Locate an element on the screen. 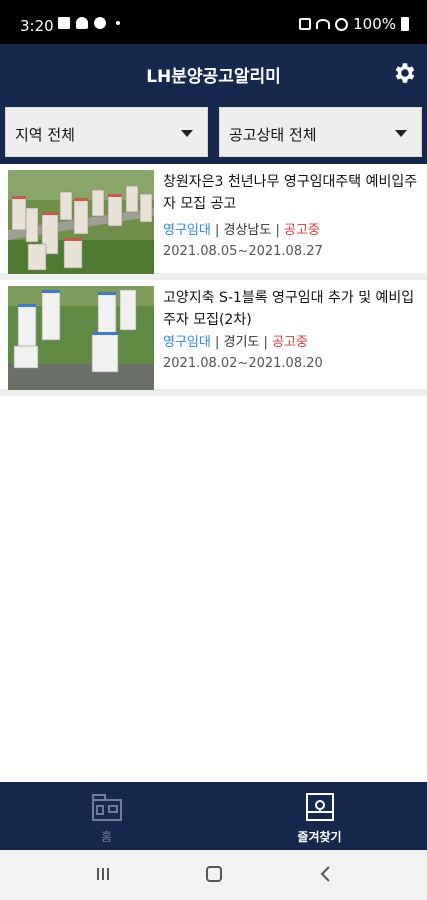 This screenshot has width=427, height=900. status-filter-label: 공고상태 전체 is located at coordinates (273, 135).